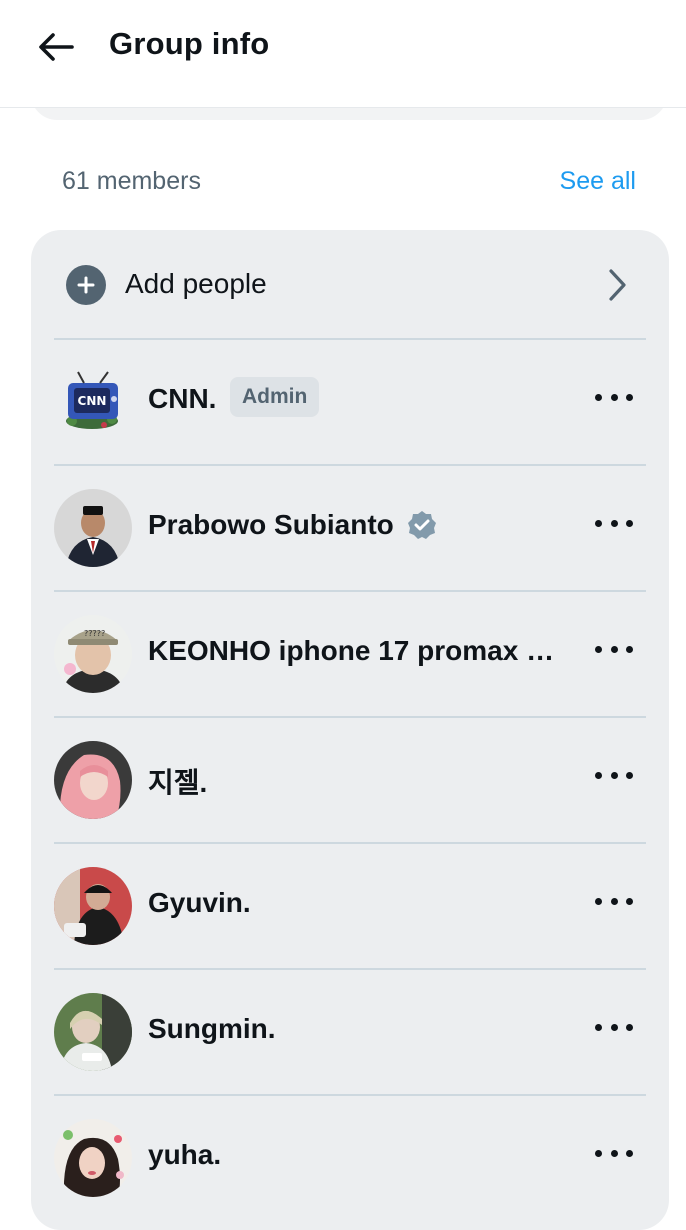 The image size is (686, 1230). What do you see at coordinates (343, 183) in the screenshot?
I see `members-header: 61 members See all` at bounding box center [343, 183].